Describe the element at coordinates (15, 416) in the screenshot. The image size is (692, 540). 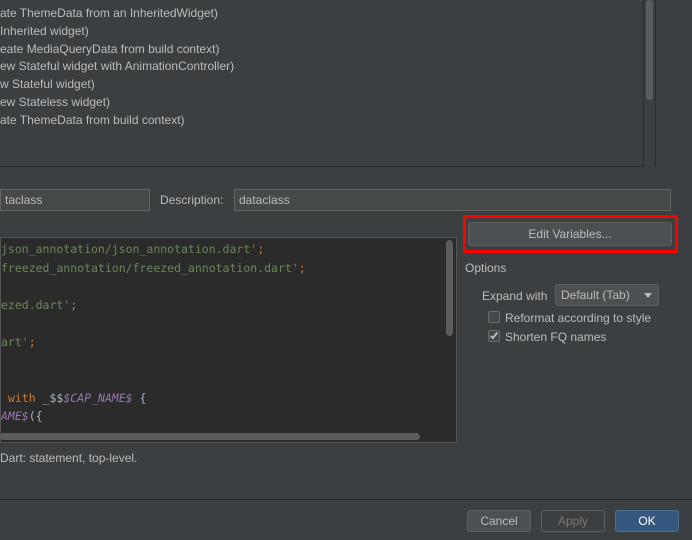
I see `code-token: AME$` at that location.